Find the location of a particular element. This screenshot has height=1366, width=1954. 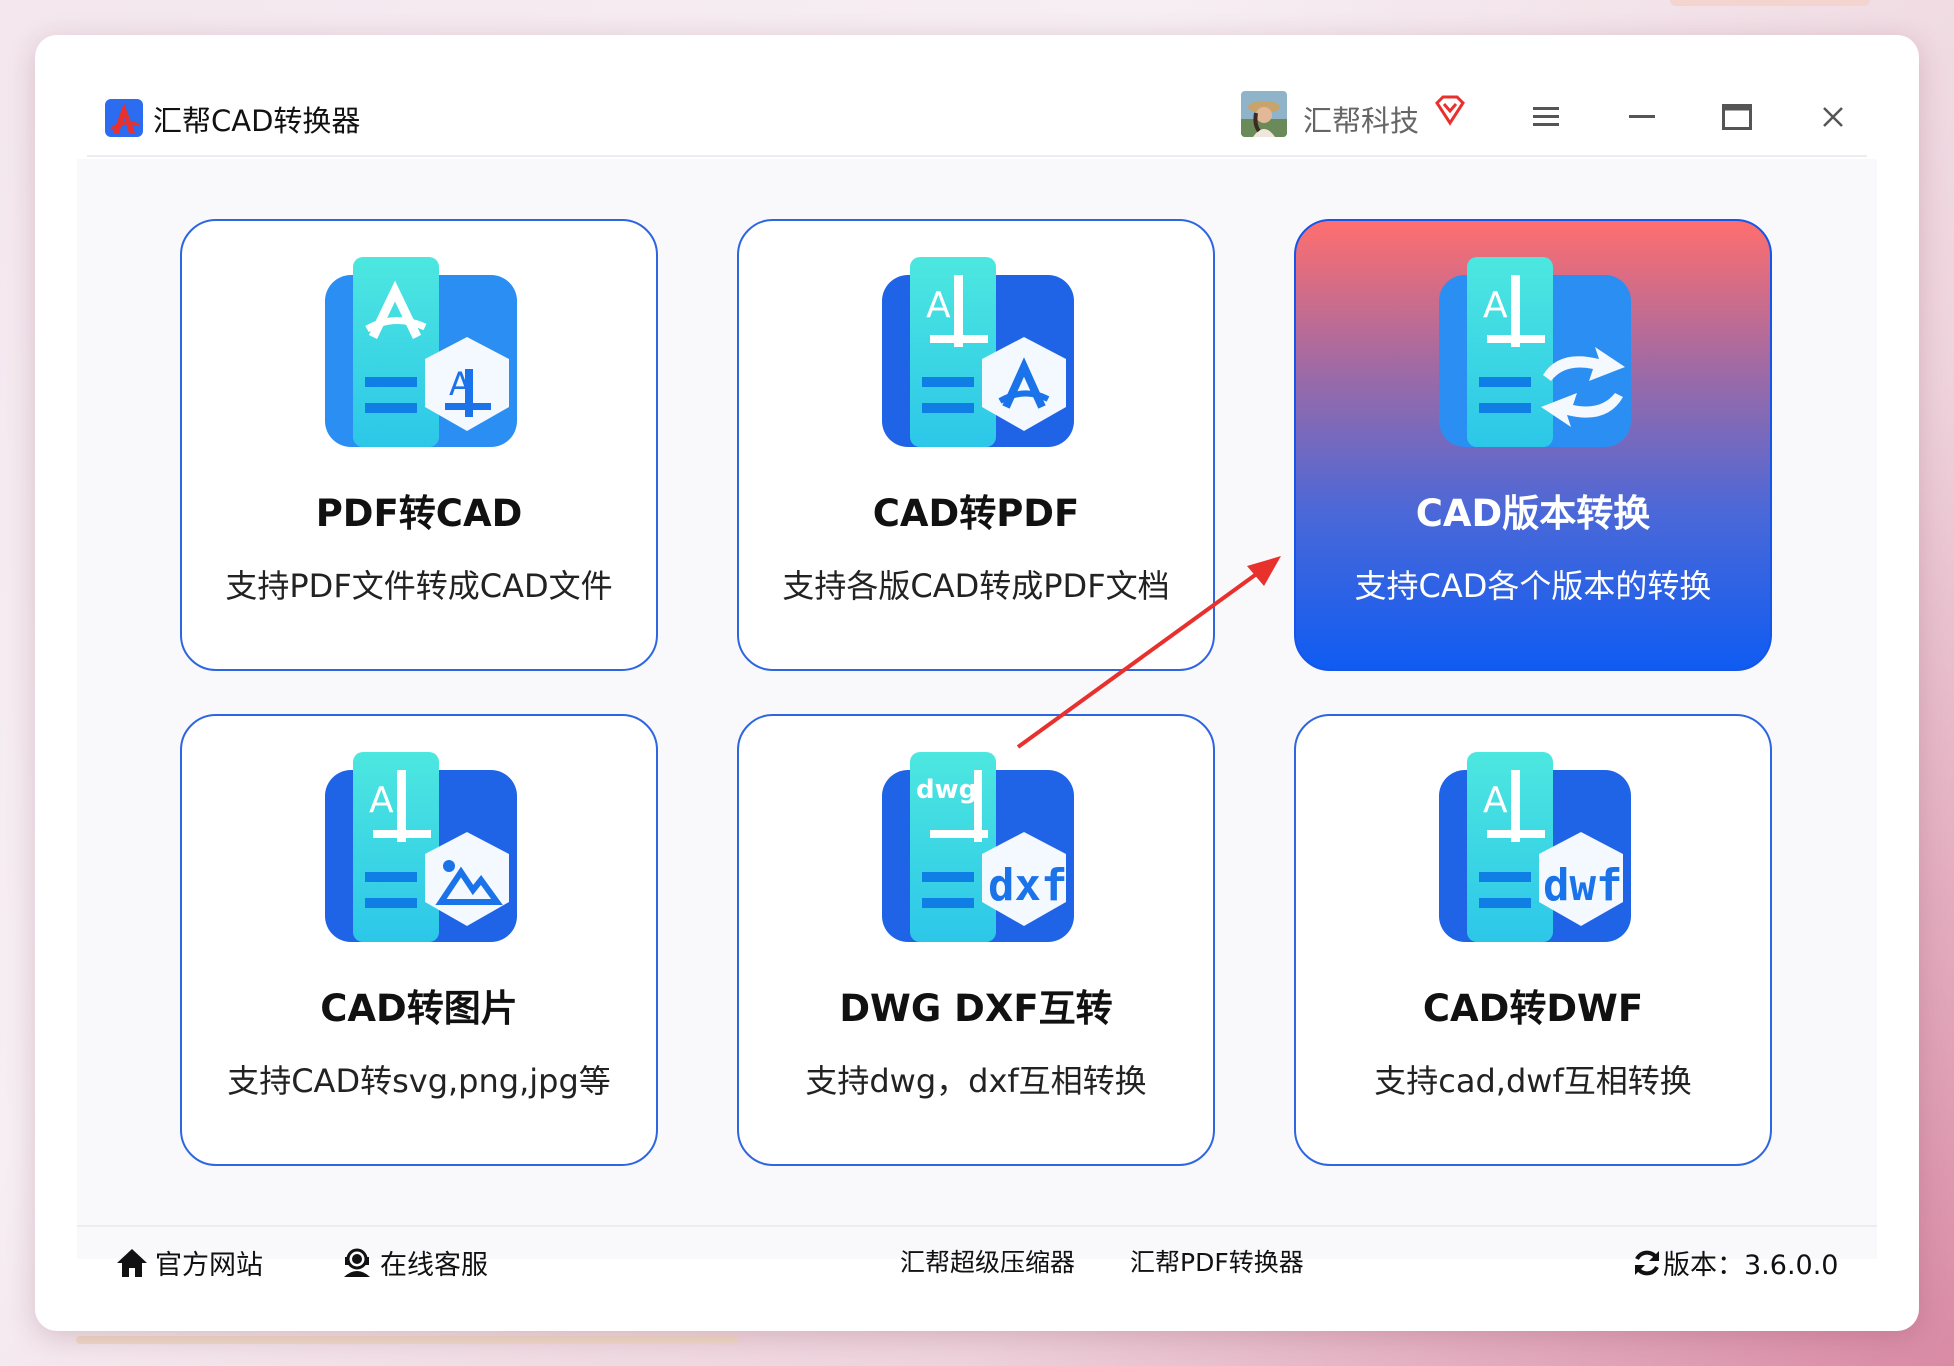

app-logo-icon is located at coordinates (124, 118).